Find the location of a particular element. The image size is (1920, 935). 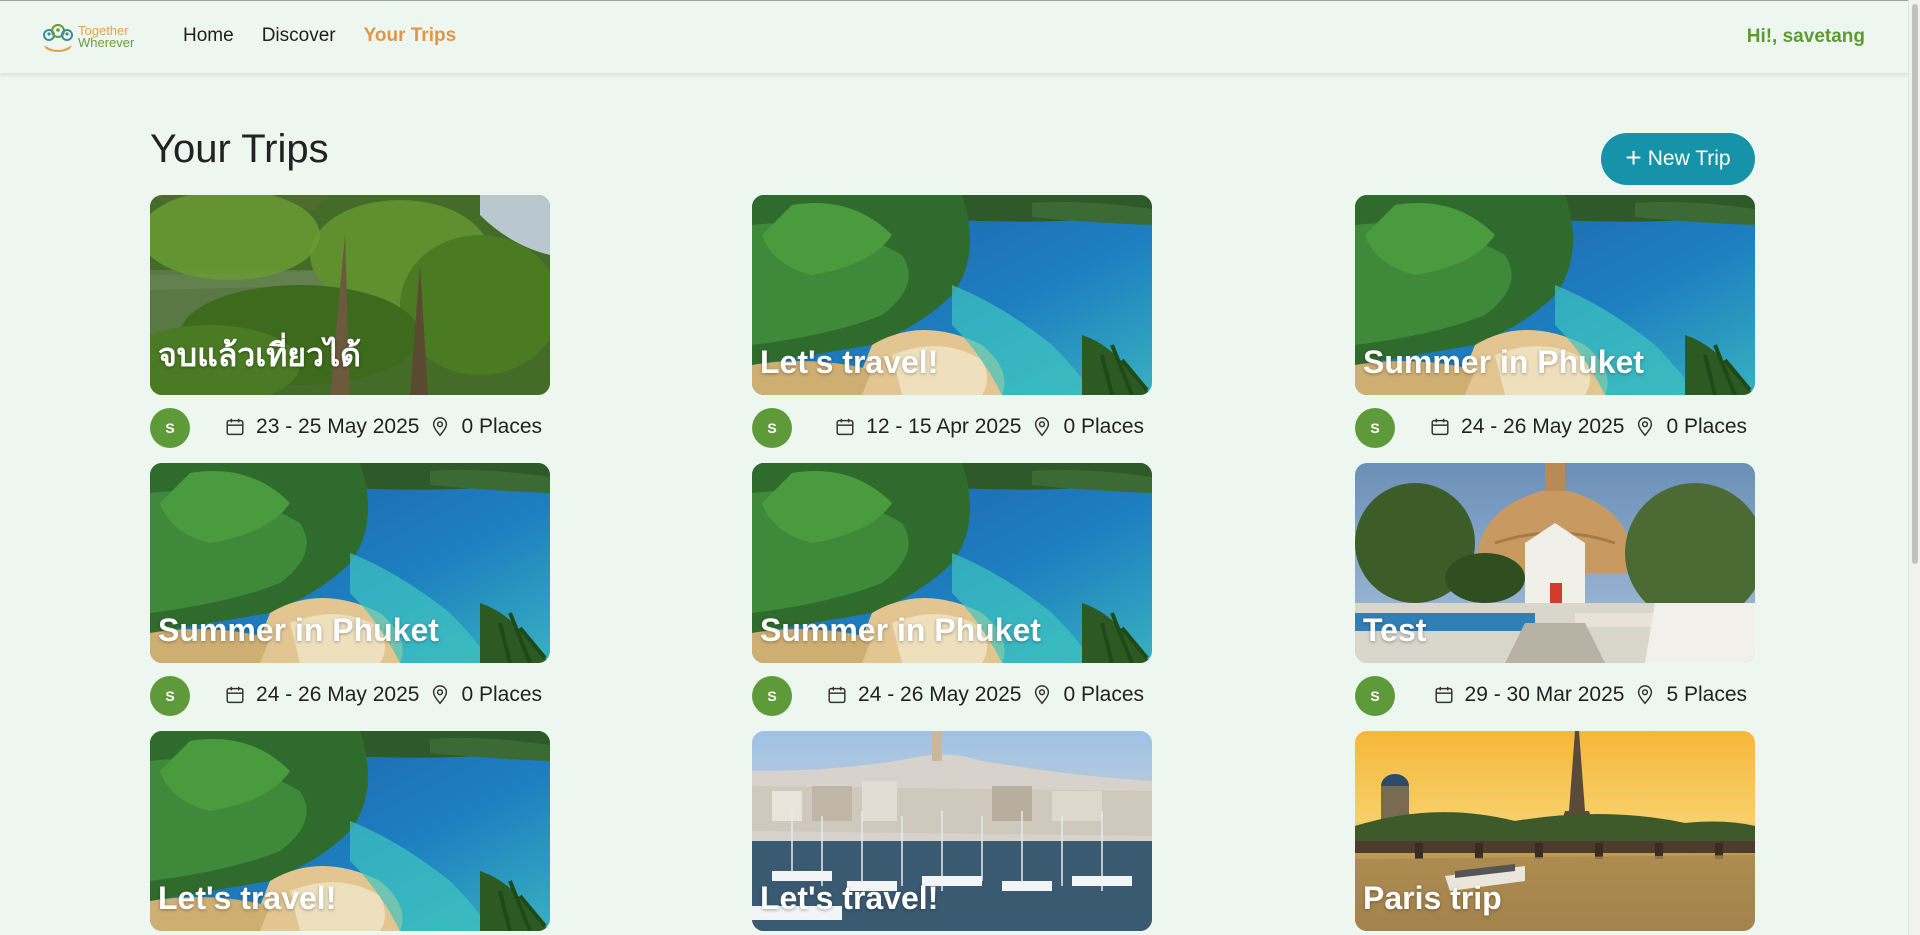

trip-meta: S 23 - 25 May 2025 0 Places is located at coordinates (350, 428).